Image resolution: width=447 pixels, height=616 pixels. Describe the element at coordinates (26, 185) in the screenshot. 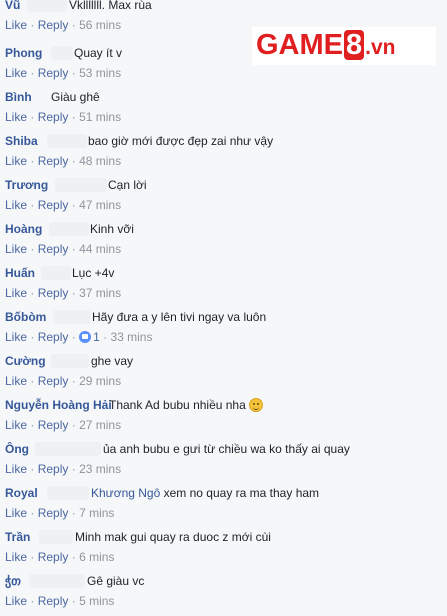

I see `commenter-name: Trương` at that location.